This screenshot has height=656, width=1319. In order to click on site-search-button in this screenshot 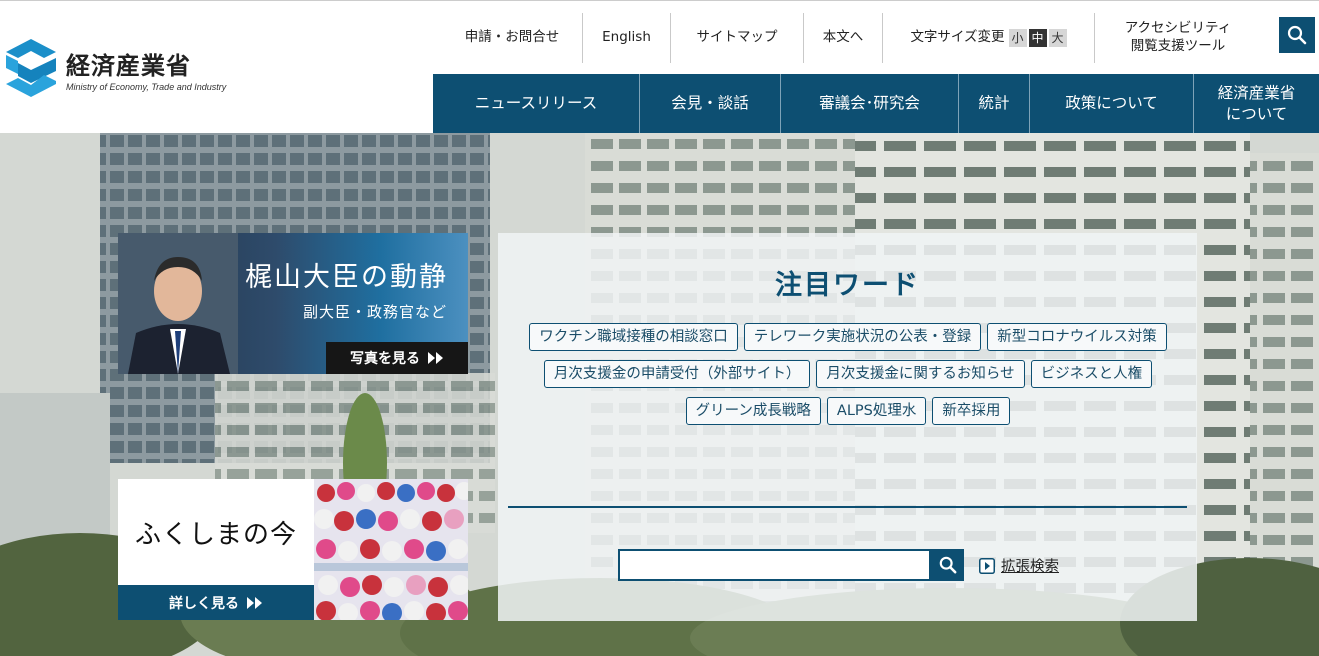, I will do `click(947, 565)`.